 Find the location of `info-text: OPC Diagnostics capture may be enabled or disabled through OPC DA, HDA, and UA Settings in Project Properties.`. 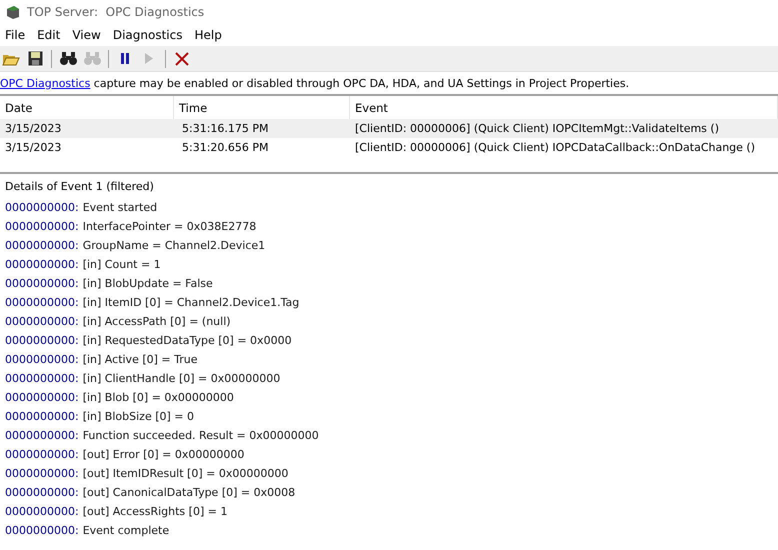

info-text: OPC Diagnostics capture may be enabled or disabled through OPC DA, HDA, and UA Settings in Project Properties. is located at coordinates (315, 84).